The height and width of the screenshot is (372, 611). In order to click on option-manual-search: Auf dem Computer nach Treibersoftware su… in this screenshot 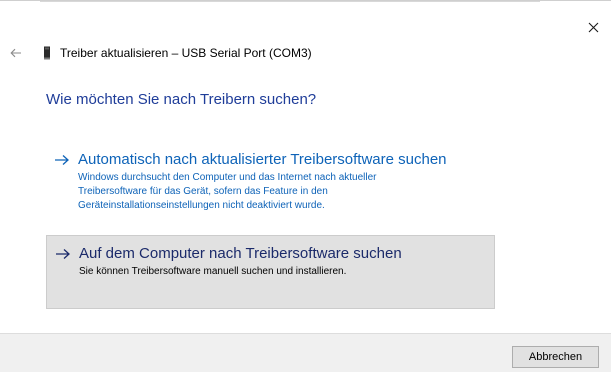, I will do `click(270, 272)`.